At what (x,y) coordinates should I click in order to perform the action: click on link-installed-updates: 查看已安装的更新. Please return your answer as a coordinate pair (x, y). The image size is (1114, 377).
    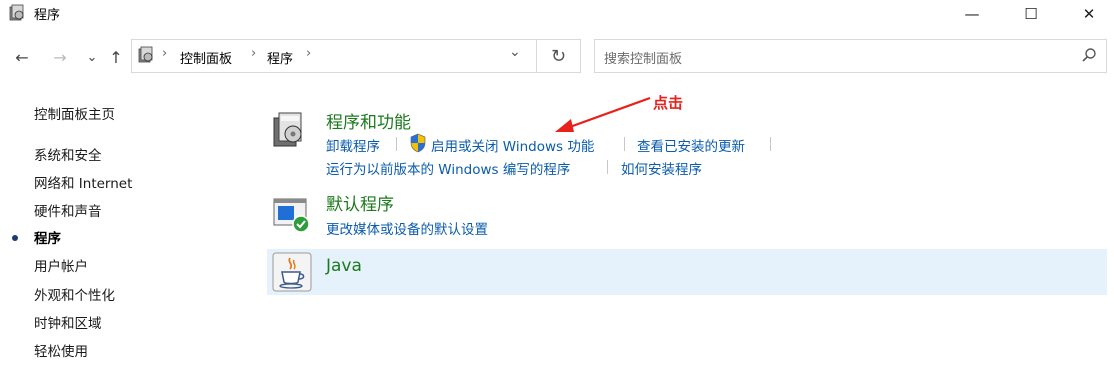
    Looking at the image, I should click on (691, 145).